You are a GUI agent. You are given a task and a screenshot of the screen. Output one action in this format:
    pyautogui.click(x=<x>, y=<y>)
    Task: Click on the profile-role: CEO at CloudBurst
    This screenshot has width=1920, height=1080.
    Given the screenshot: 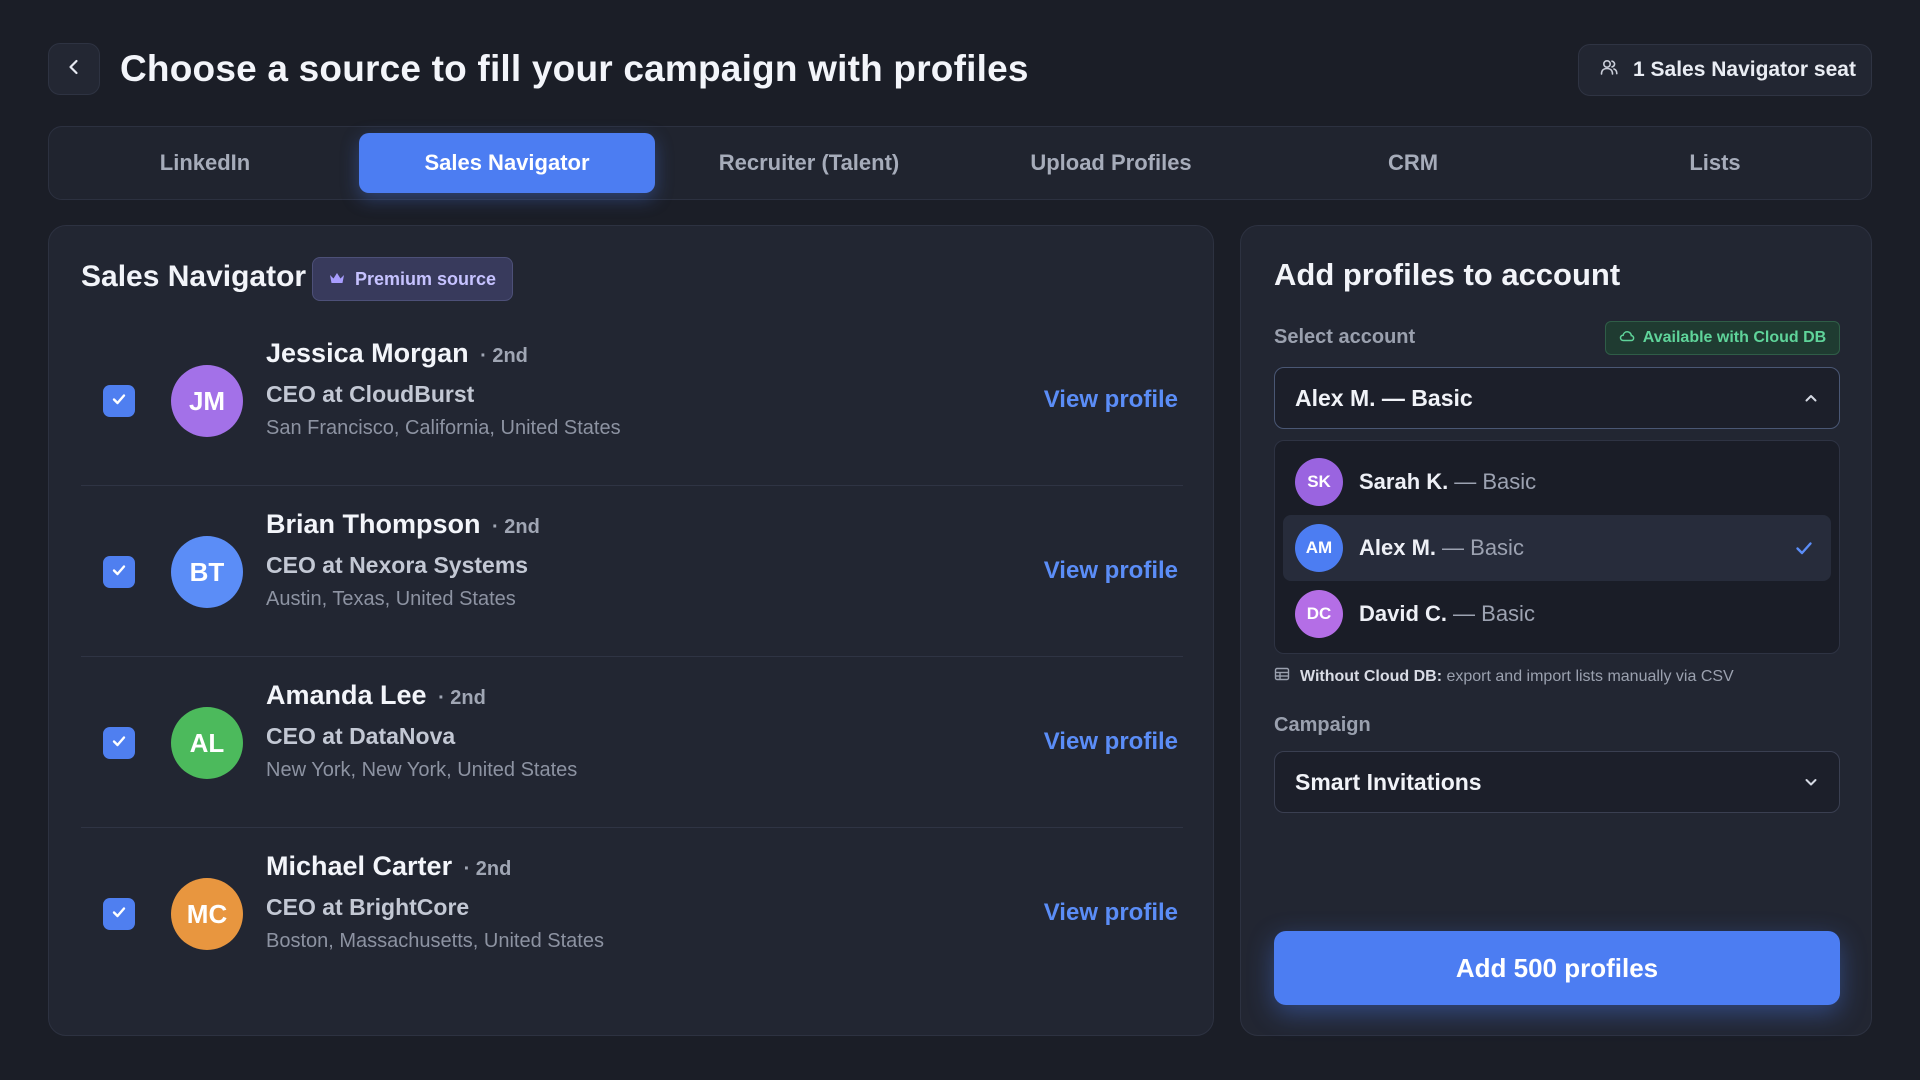 What is the action you would take?
    pyautogui.click(x=370, y=394)
    